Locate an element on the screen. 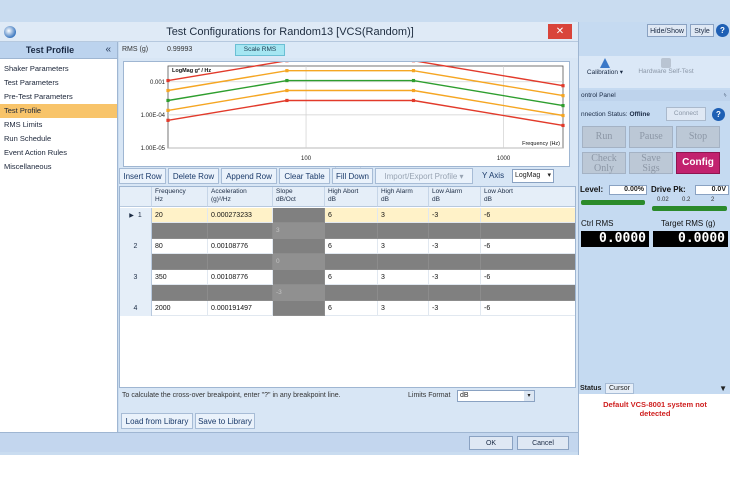 The height and width of the screenshot is (480, 730). check-only-button: Check Only is located at coordinates (604, 163).